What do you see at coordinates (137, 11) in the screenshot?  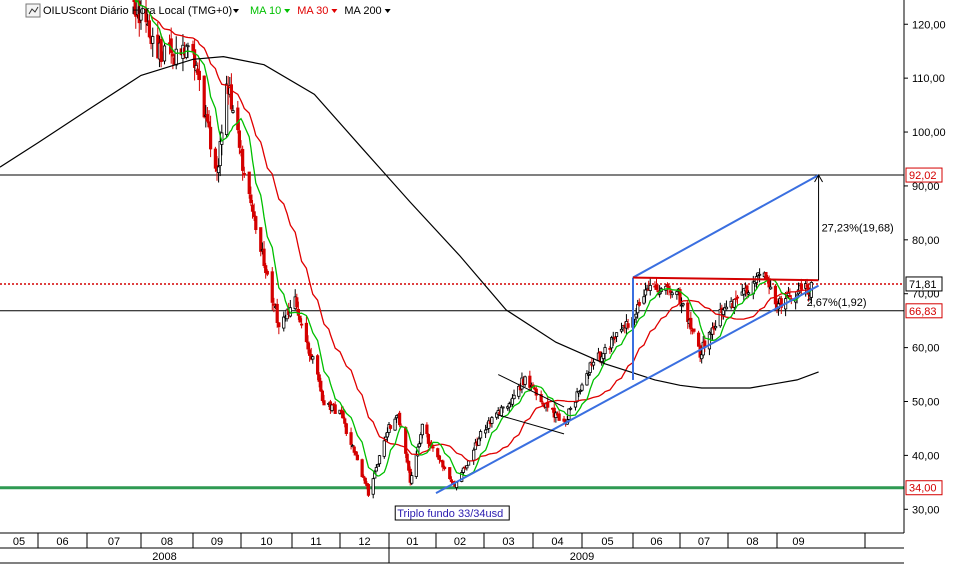 I see `instrument-title: OILUScont Diário Hora Local (TMG+0)` at bounding box center [137, 11].